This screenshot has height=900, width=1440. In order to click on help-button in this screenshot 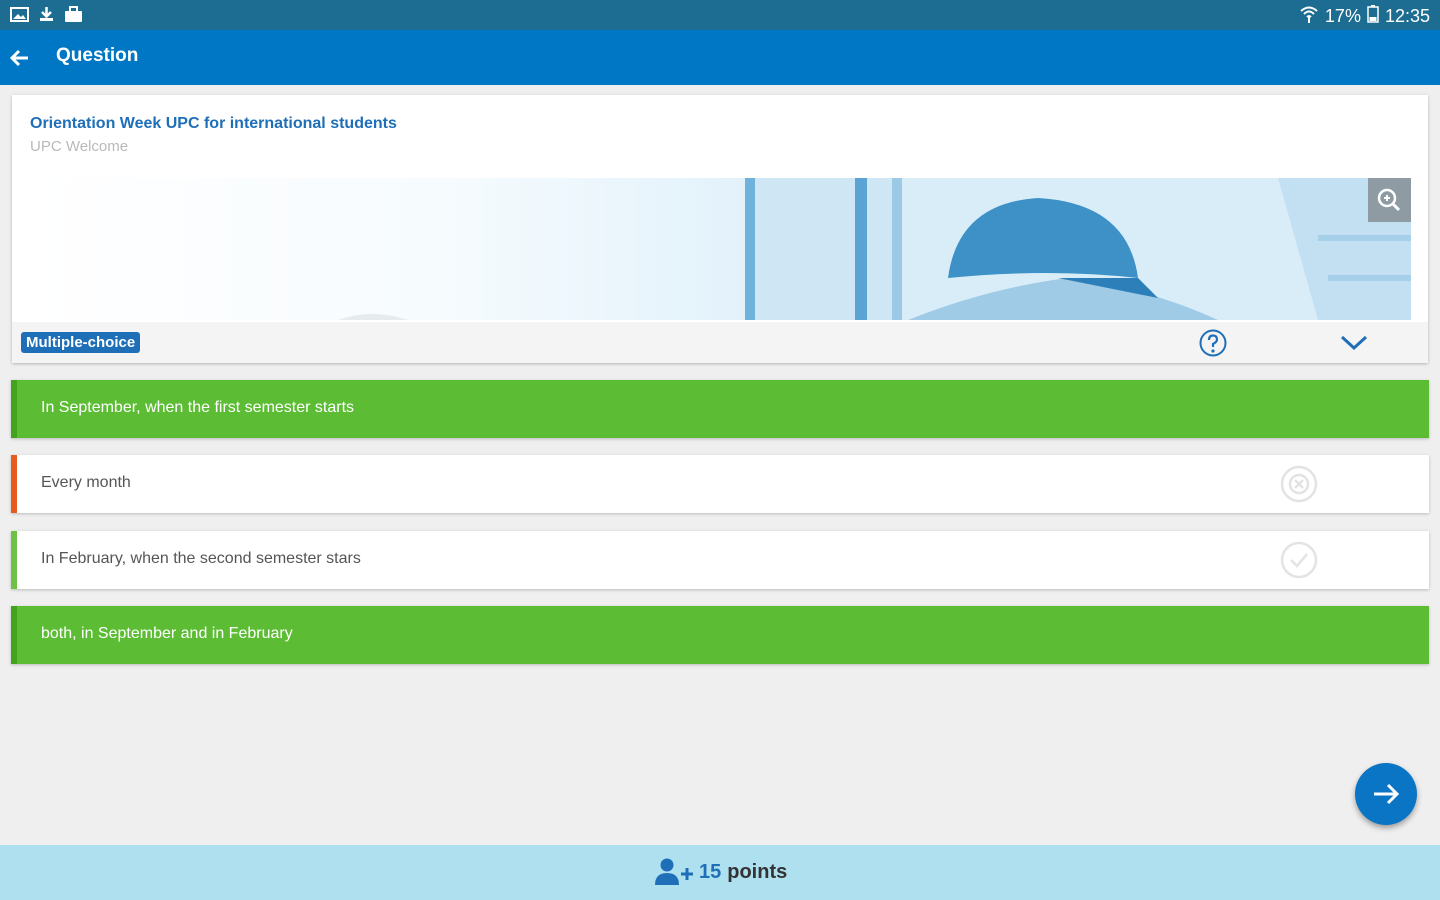, I will do `click(1213, 343)`.